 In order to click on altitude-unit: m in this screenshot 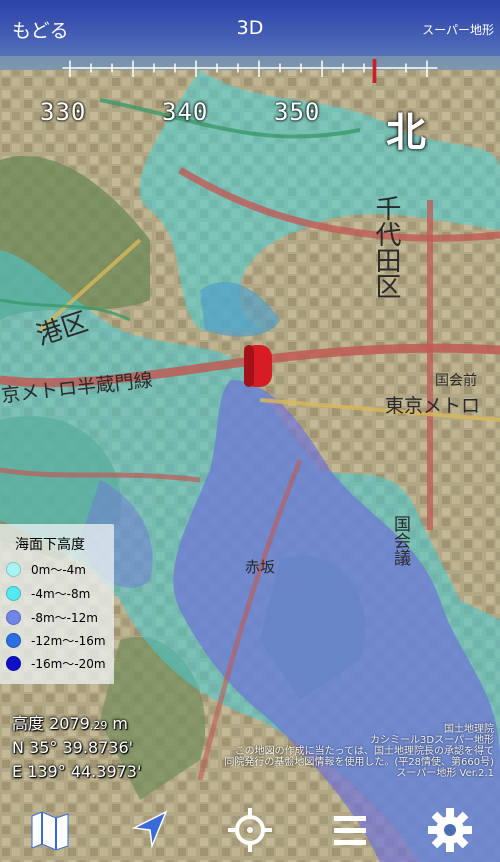, I will do `click(120, 723)`.